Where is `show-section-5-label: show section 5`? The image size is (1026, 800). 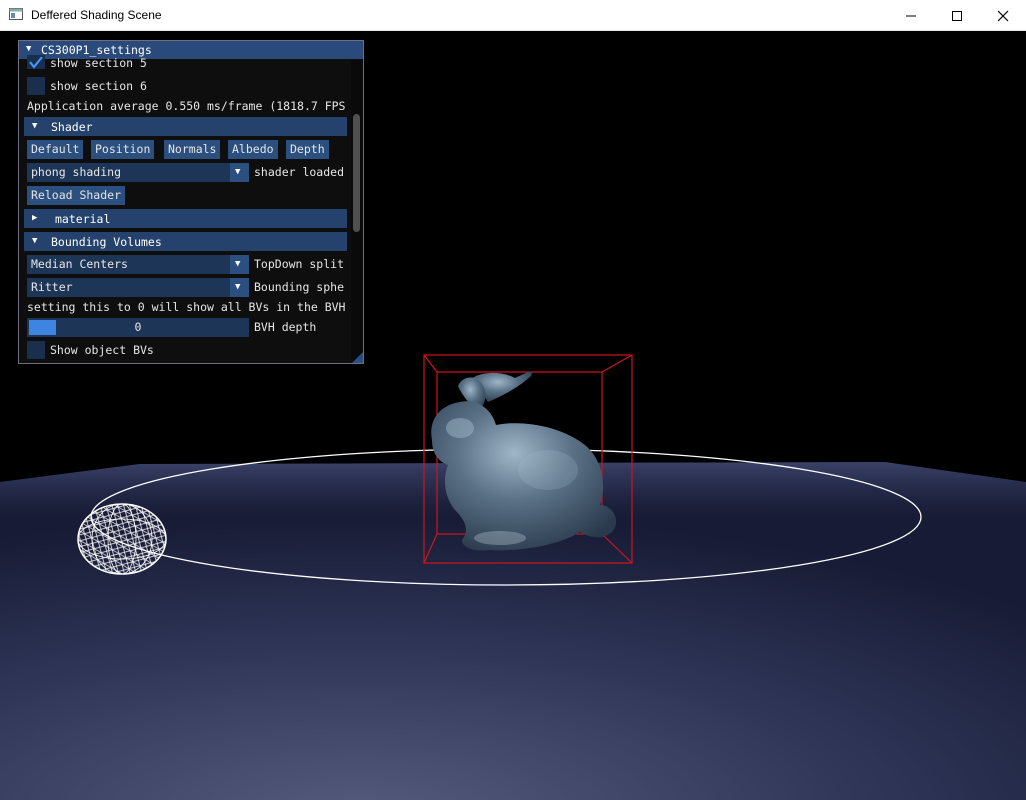
show-section-5-label: show section 5 is located at coordinates (98, 63).